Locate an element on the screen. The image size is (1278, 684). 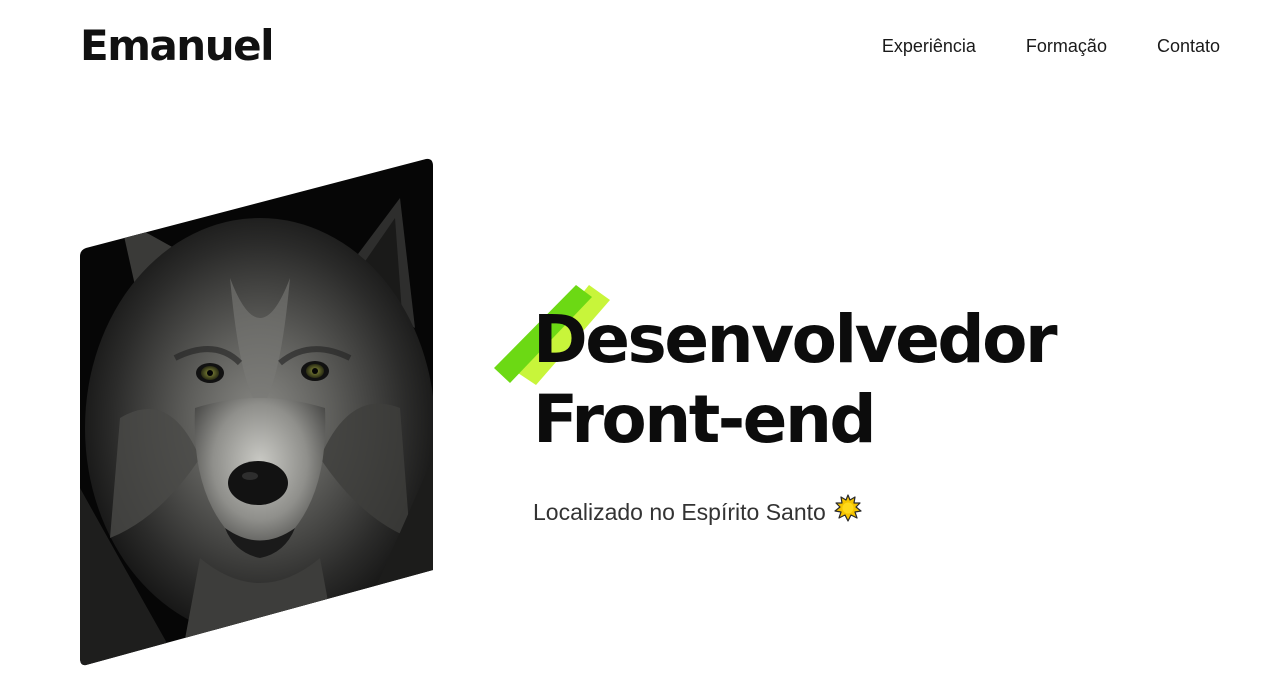
site-header: Emanuel Experiência Formação Contato is located at coordinates (639, 47).